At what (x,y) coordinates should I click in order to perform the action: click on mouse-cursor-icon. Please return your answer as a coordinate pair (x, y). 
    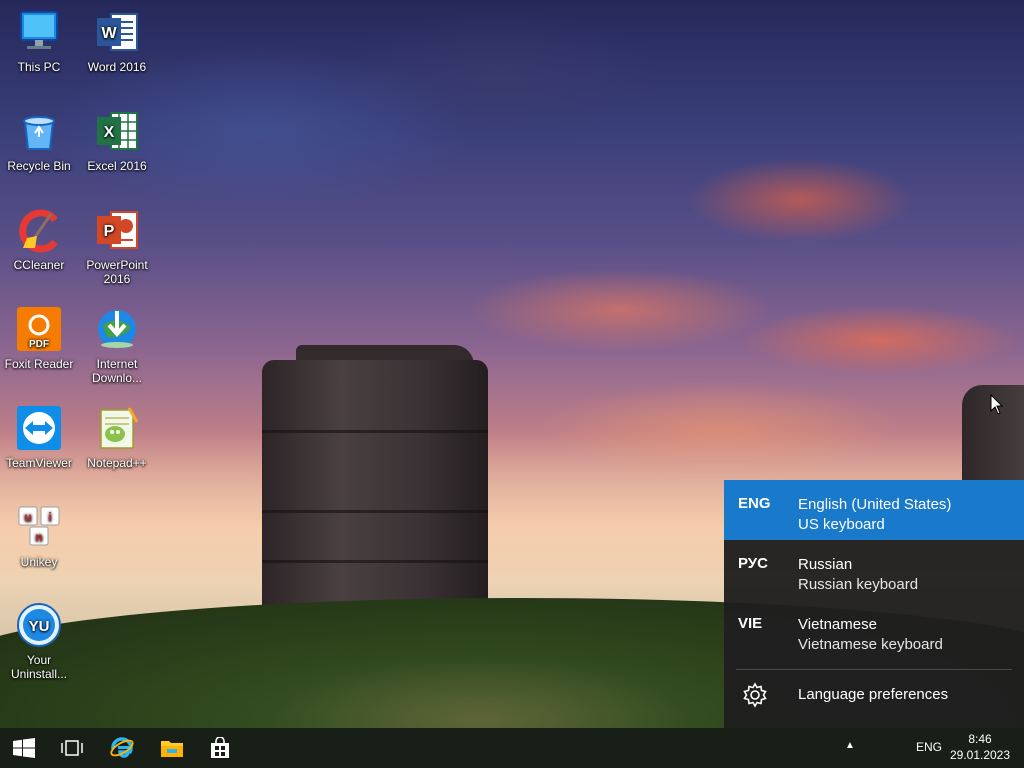
    Looking at the image, I should click on (997, 404).